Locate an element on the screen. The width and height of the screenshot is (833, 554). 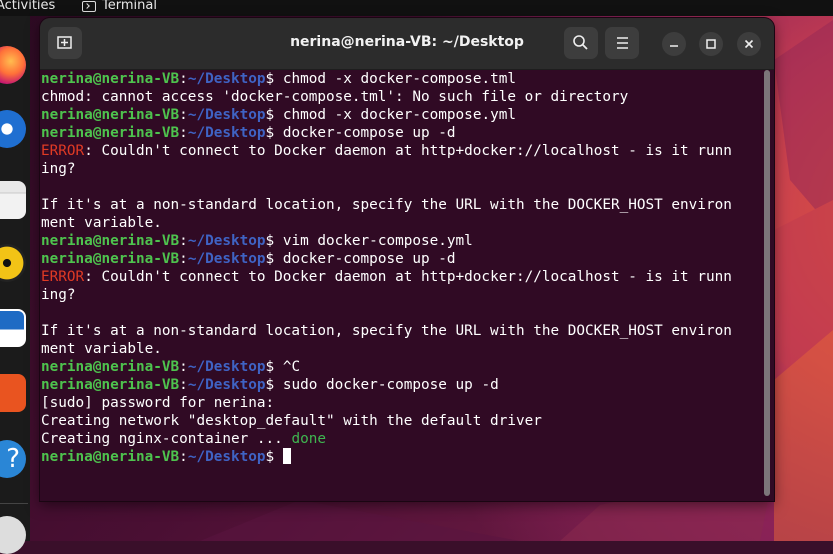
files-icon is located at coordinates (13, 200).